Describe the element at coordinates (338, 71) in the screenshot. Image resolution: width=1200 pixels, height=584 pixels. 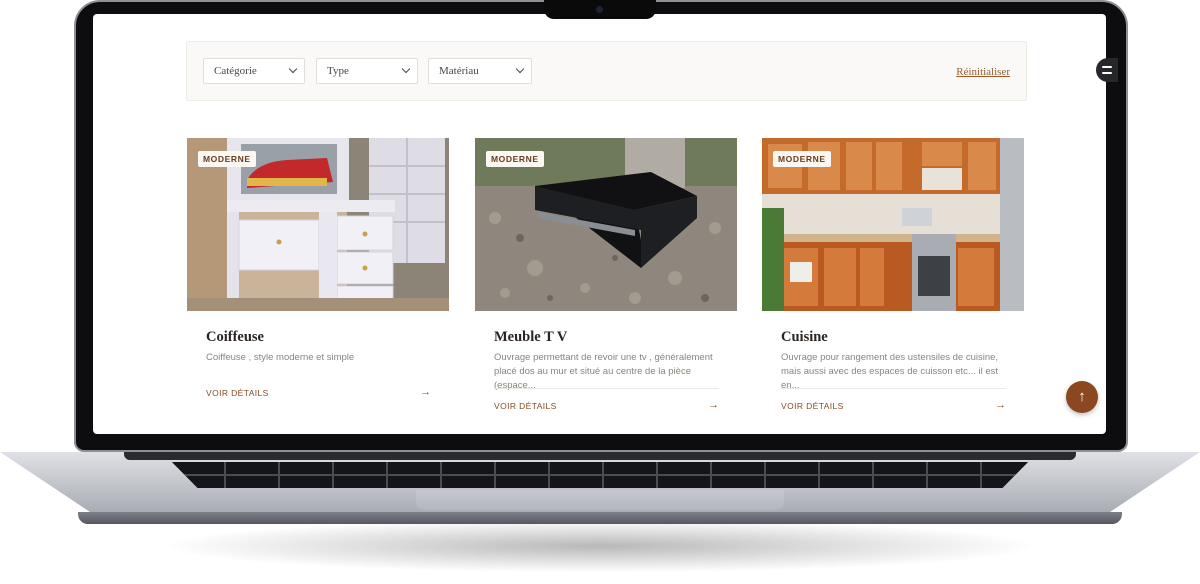
I see `type-select-label: Type` at that location.